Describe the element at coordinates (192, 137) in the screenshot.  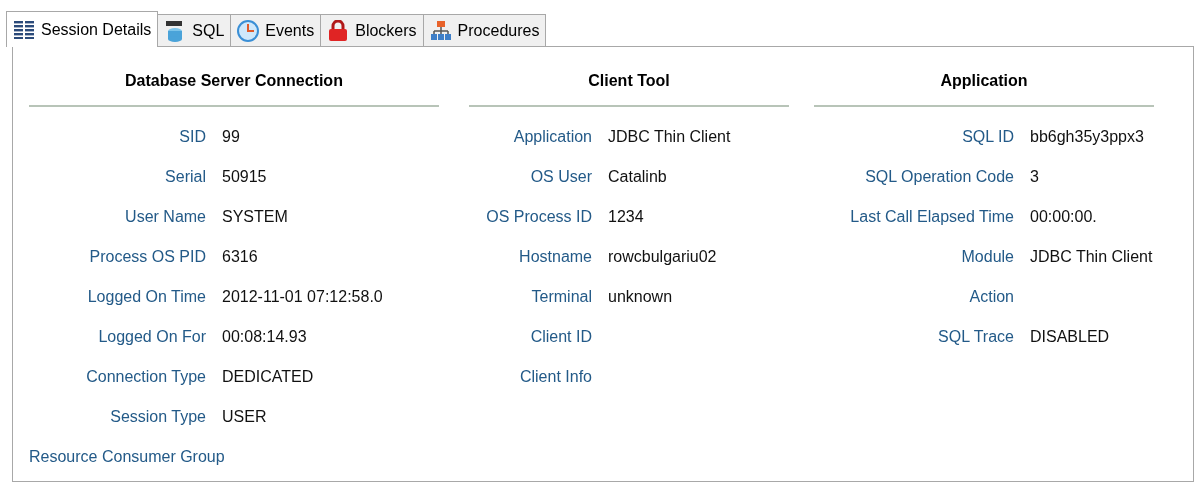
I see `field-label: SID` at that location.